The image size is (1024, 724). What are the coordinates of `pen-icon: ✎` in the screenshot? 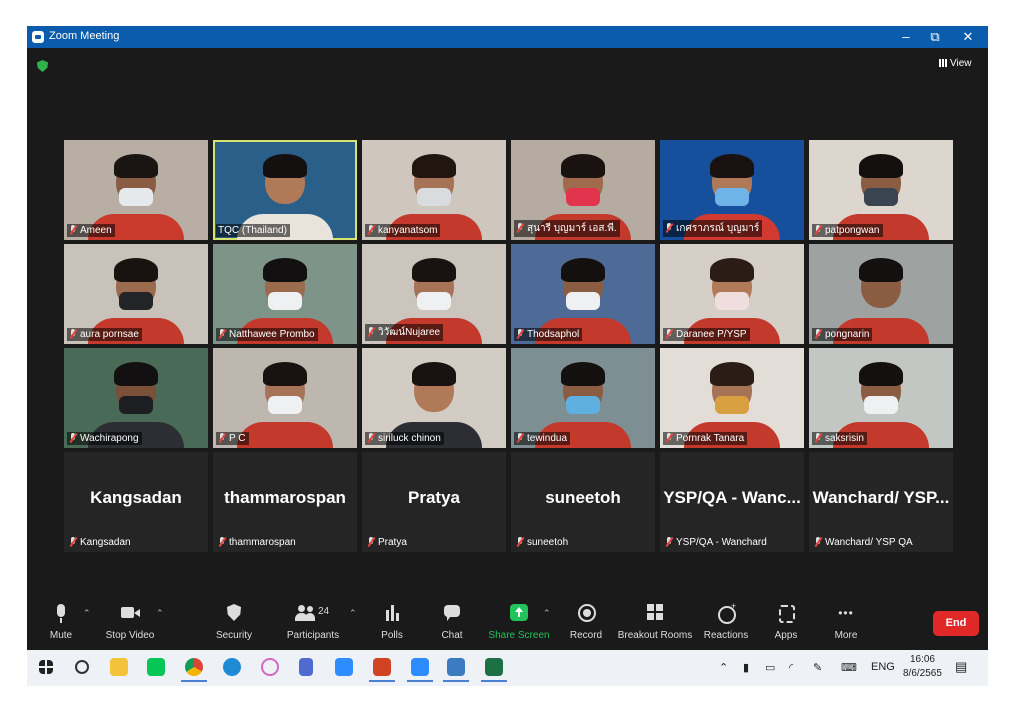 It's located at (817, 667).